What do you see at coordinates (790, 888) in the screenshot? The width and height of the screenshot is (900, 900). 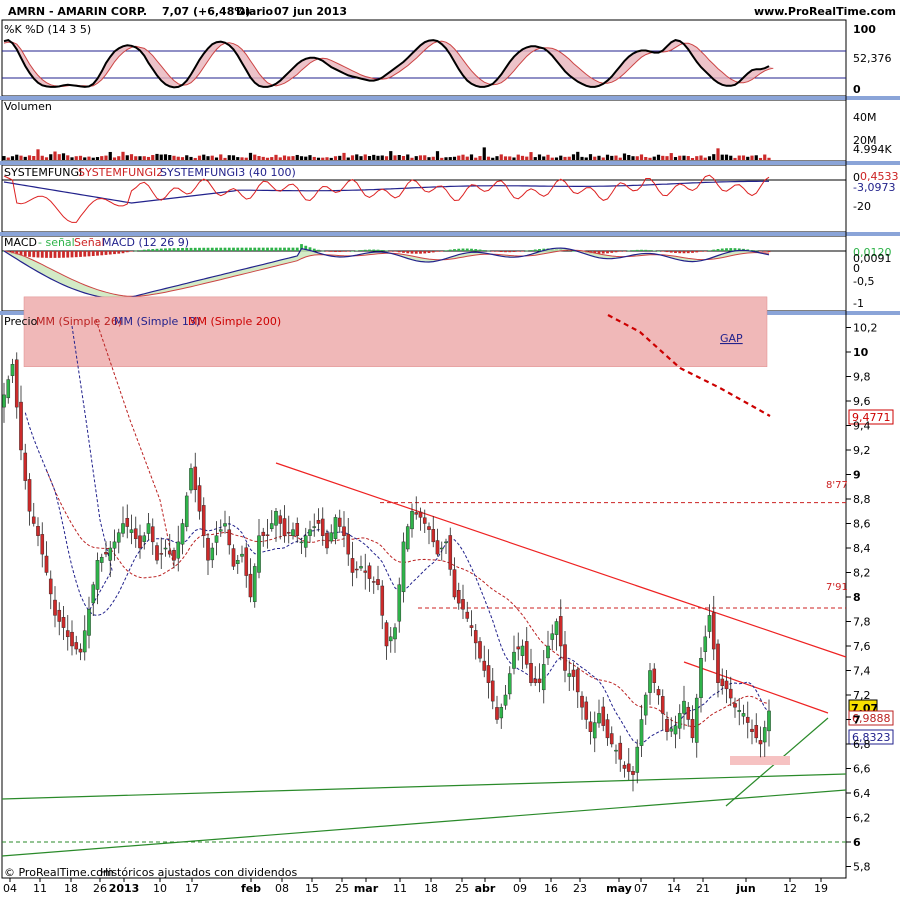 I see `x-axis-label: 12` at bounding box center [790, 888].